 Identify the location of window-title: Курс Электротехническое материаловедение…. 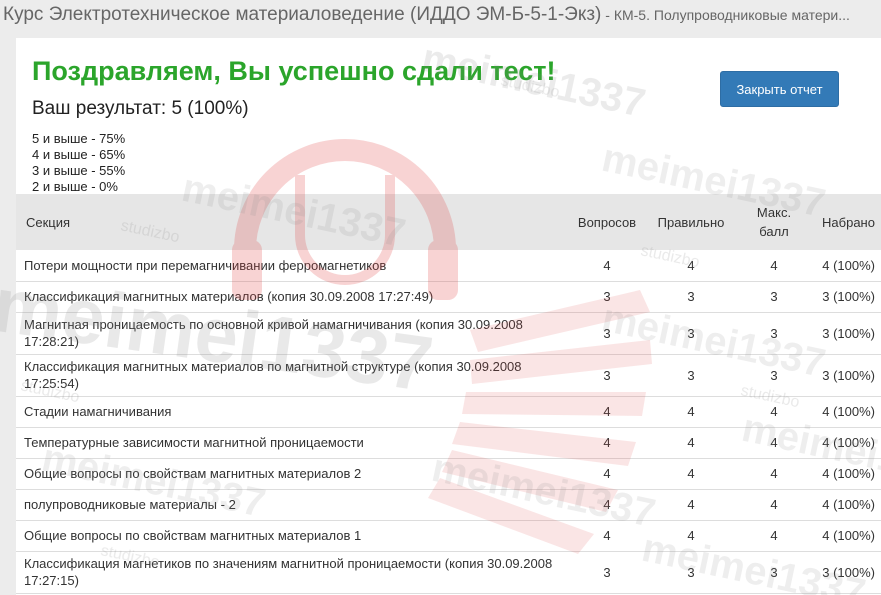
(440, 17).